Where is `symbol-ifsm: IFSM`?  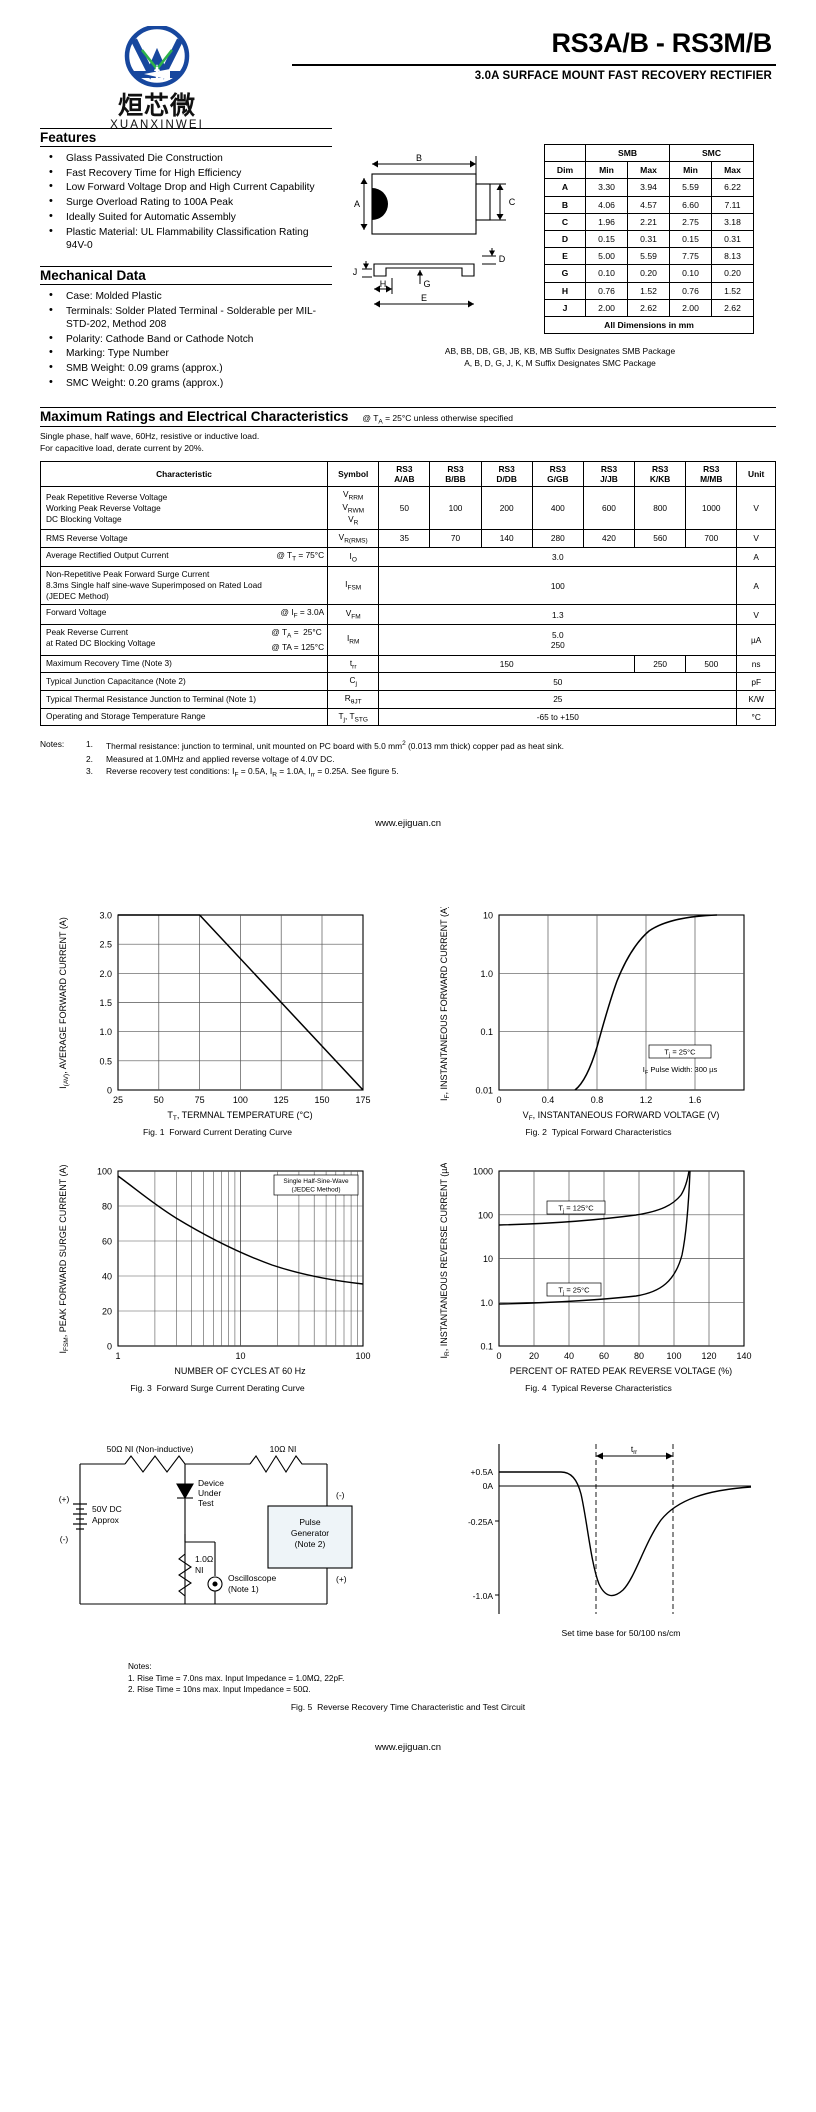
symbol-ifsm: IFSM is located at coordinates (353, 586).